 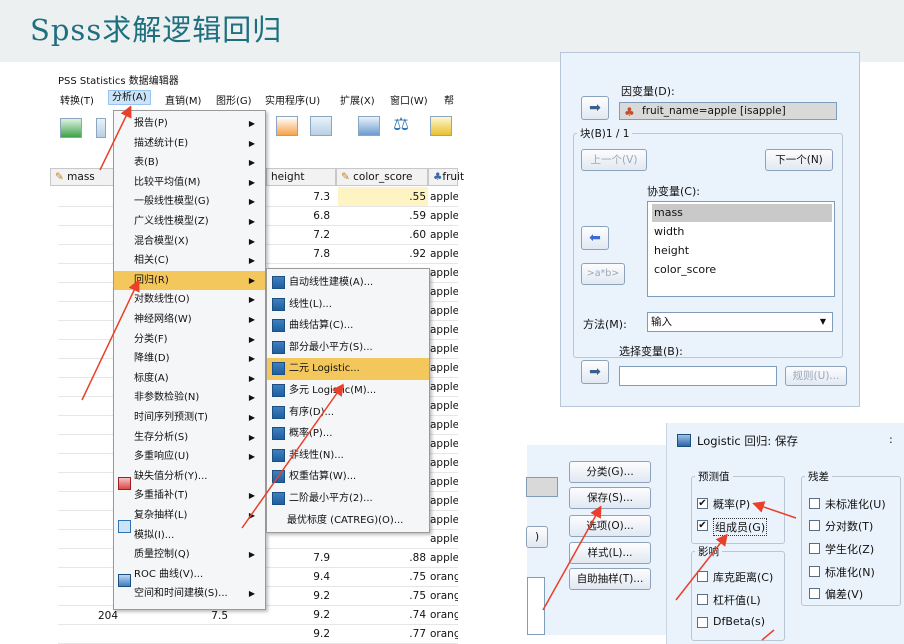 I want to click on color-score-cell: .74, so click(x=382, y=615).